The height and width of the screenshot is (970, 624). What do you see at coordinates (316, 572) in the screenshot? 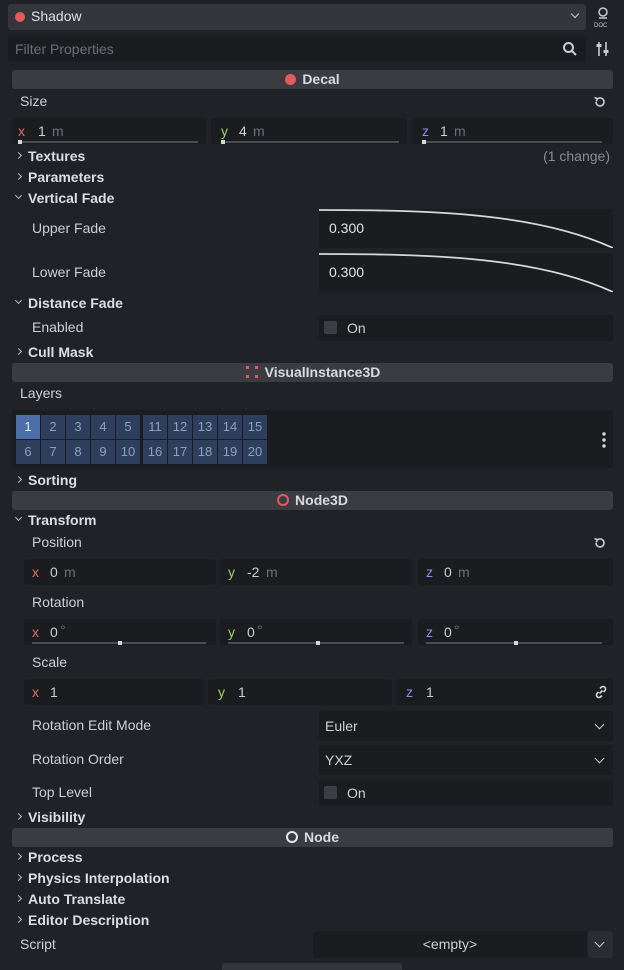
I see `position-y-field: y -2 m` at bounding box center [316, 572].